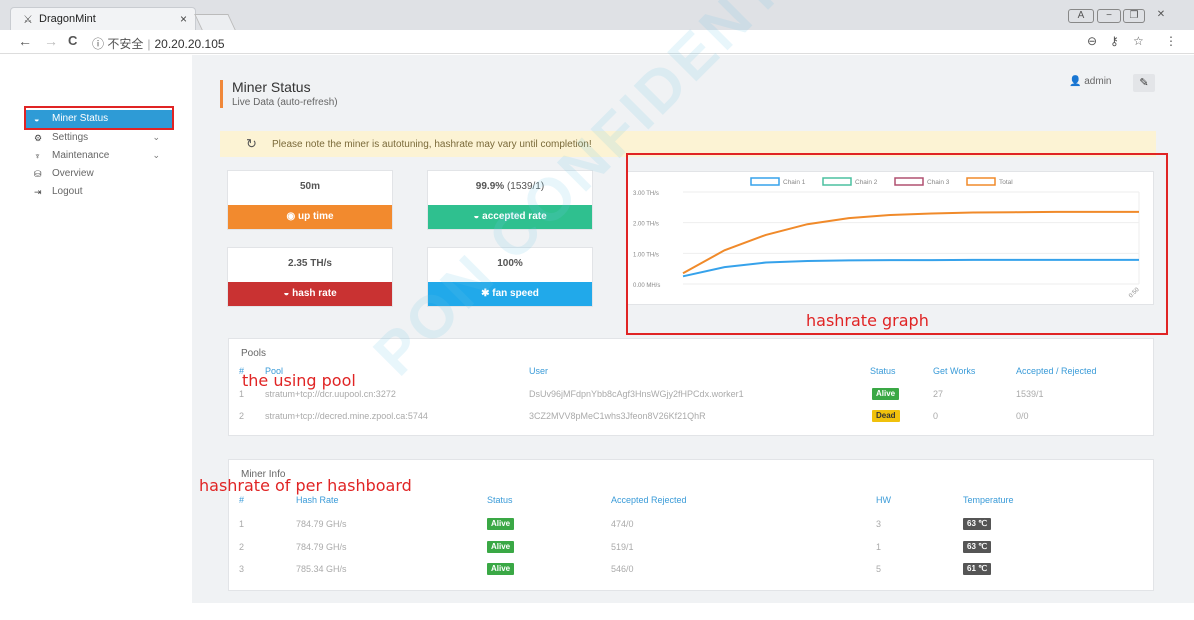 The image size is (1194, 620). Describe the element at coordinates (510, 263) in the screenshot. I see `fan-value: 100%` at that location.